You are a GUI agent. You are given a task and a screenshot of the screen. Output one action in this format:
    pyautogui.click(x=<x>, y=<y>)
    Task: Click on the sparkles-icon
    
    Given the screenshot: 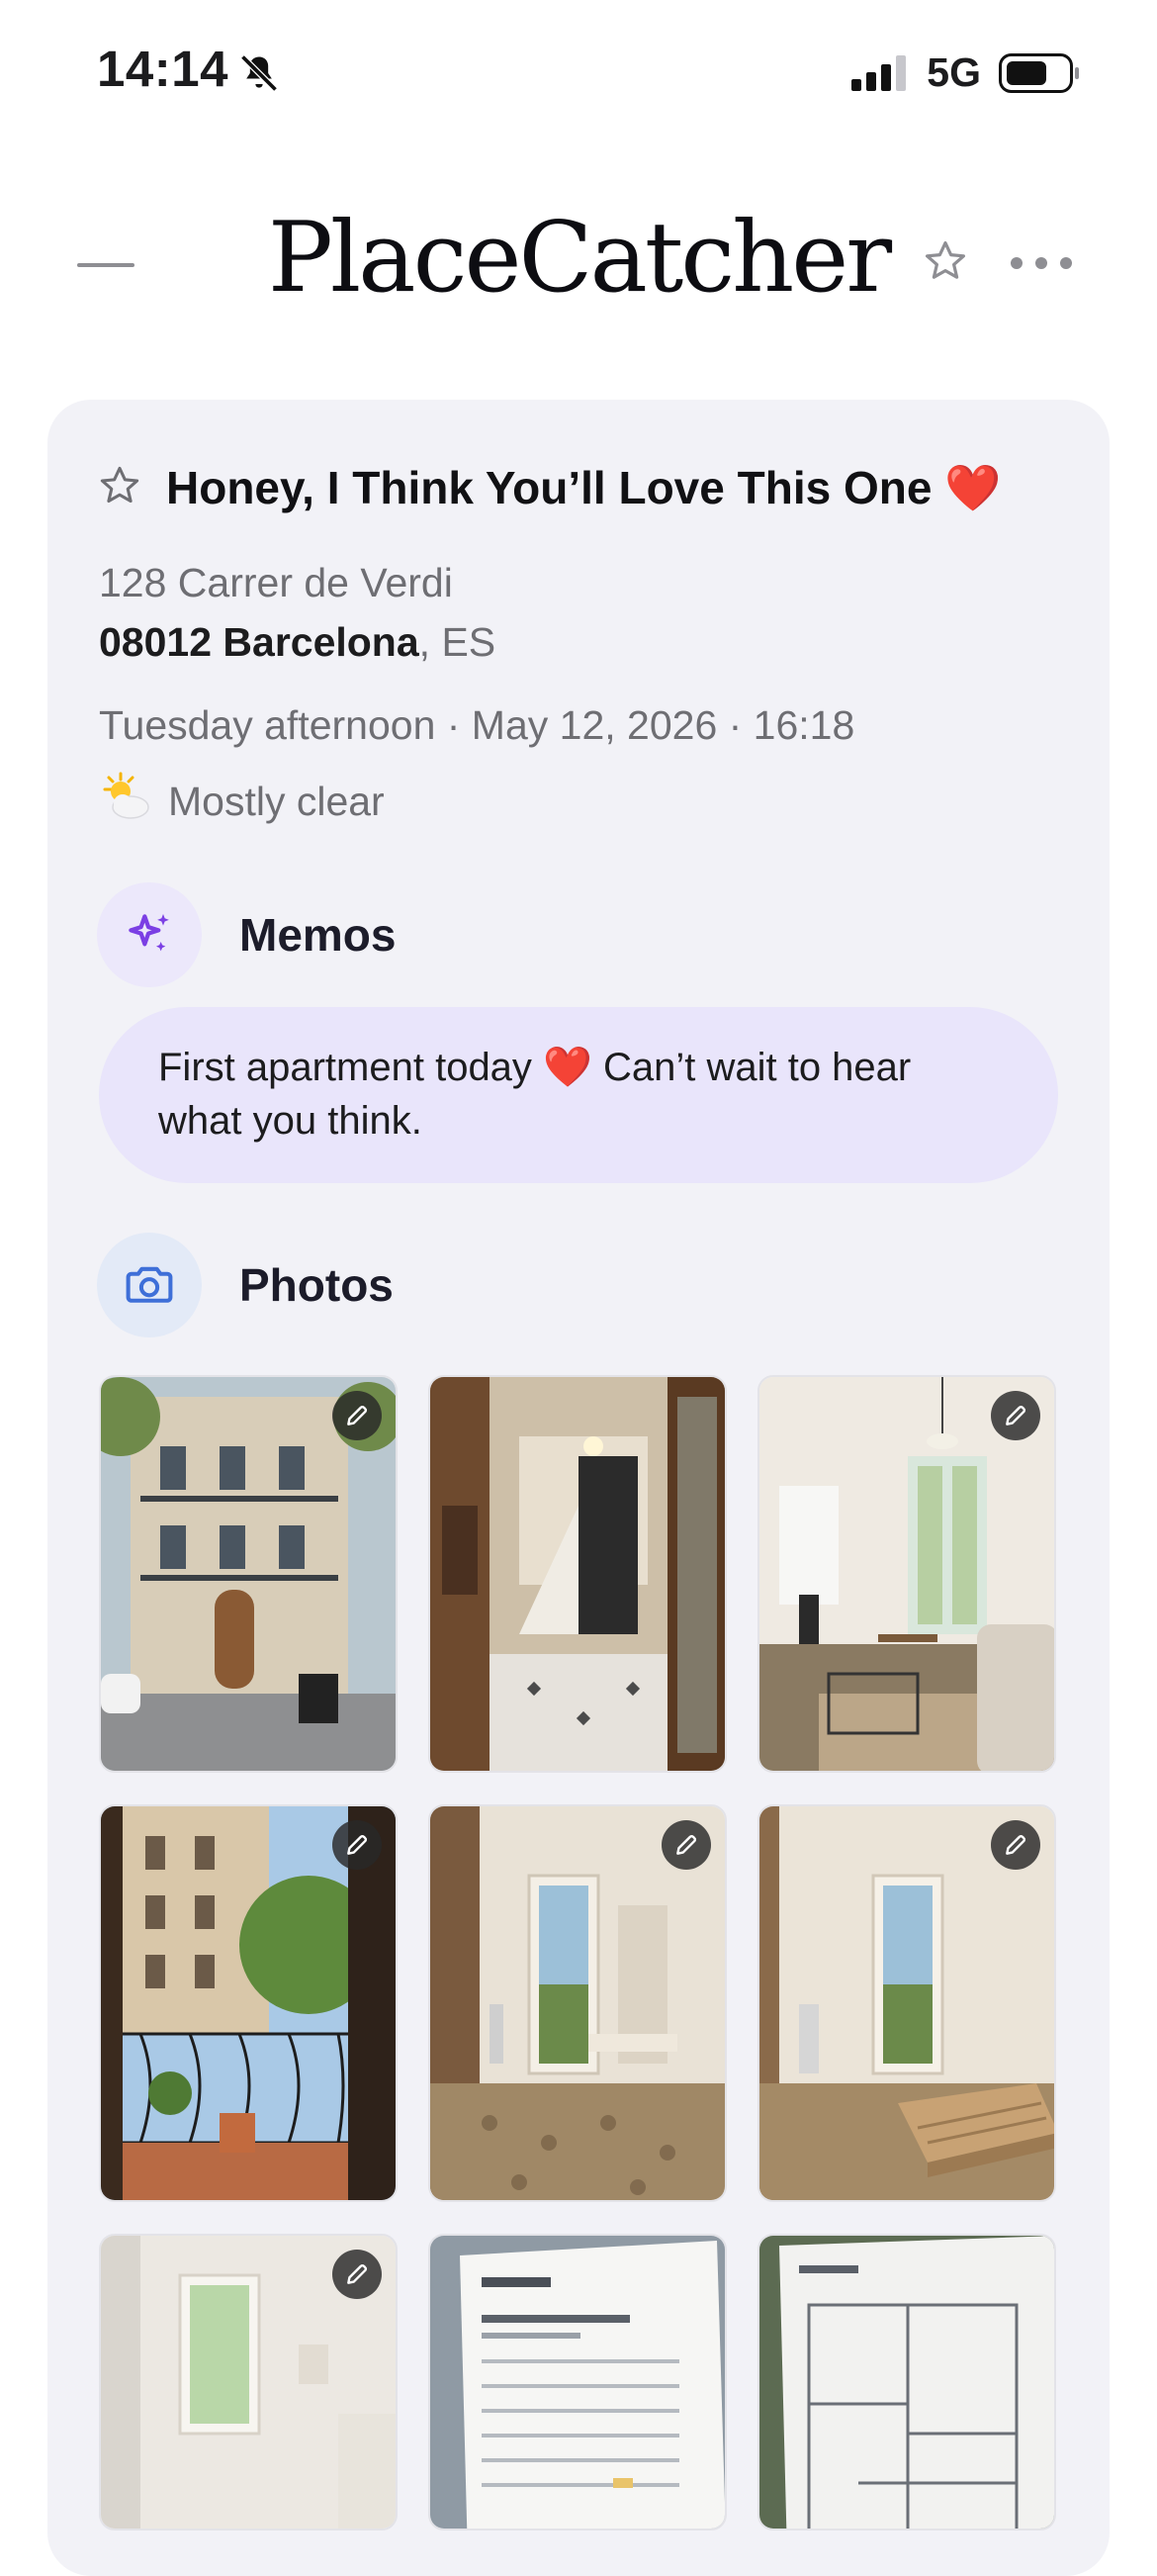 What is the action you would take?
    pyautogui.click(x=150, y=935)
    